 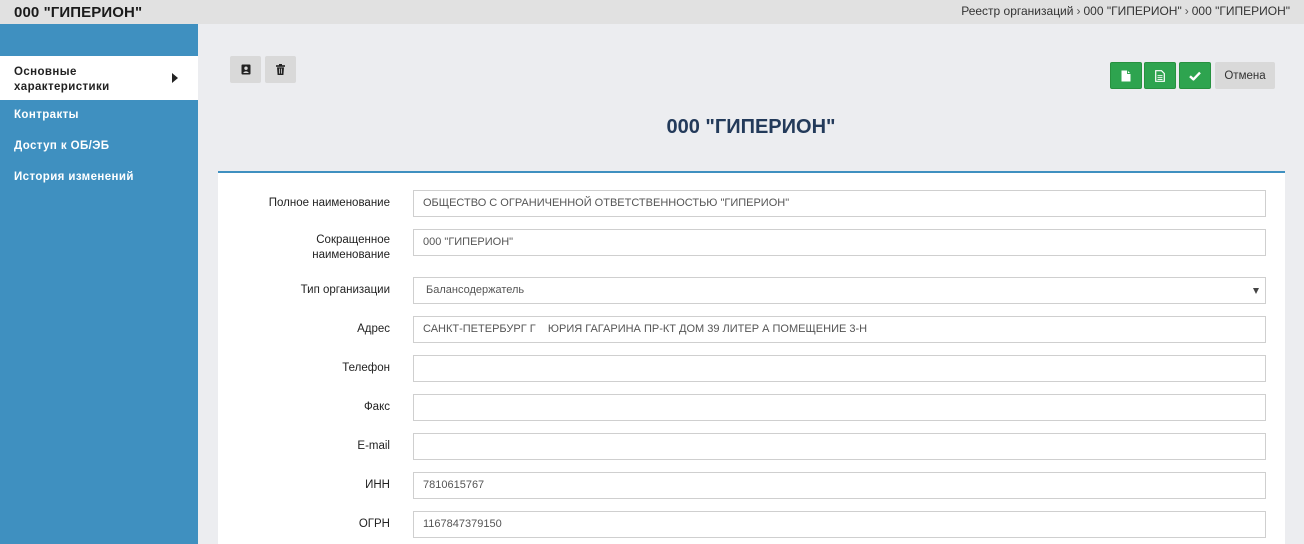 What do you see at coordinates (751, 127) in the screenshot?
I see `page-title: 000 "ГИПЕРИОН"` at bounding box center [751, 127].